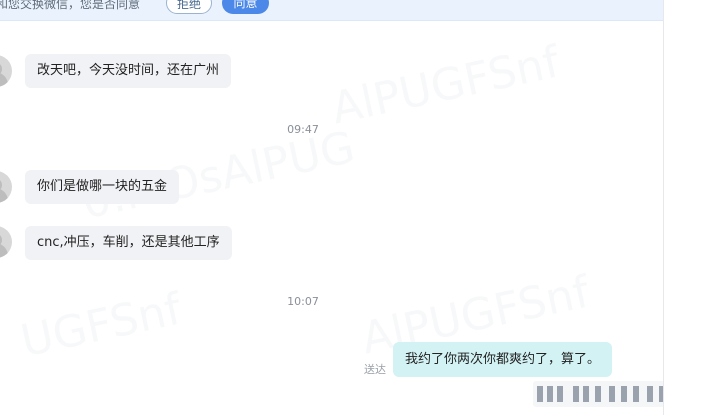 Image resolution: width=714 pixels, height=415 pixels. What do you see at coordinates (303, 301) in the screenshot?
I see `message-timestamp: 10:07` at bounding box center [303, 301].